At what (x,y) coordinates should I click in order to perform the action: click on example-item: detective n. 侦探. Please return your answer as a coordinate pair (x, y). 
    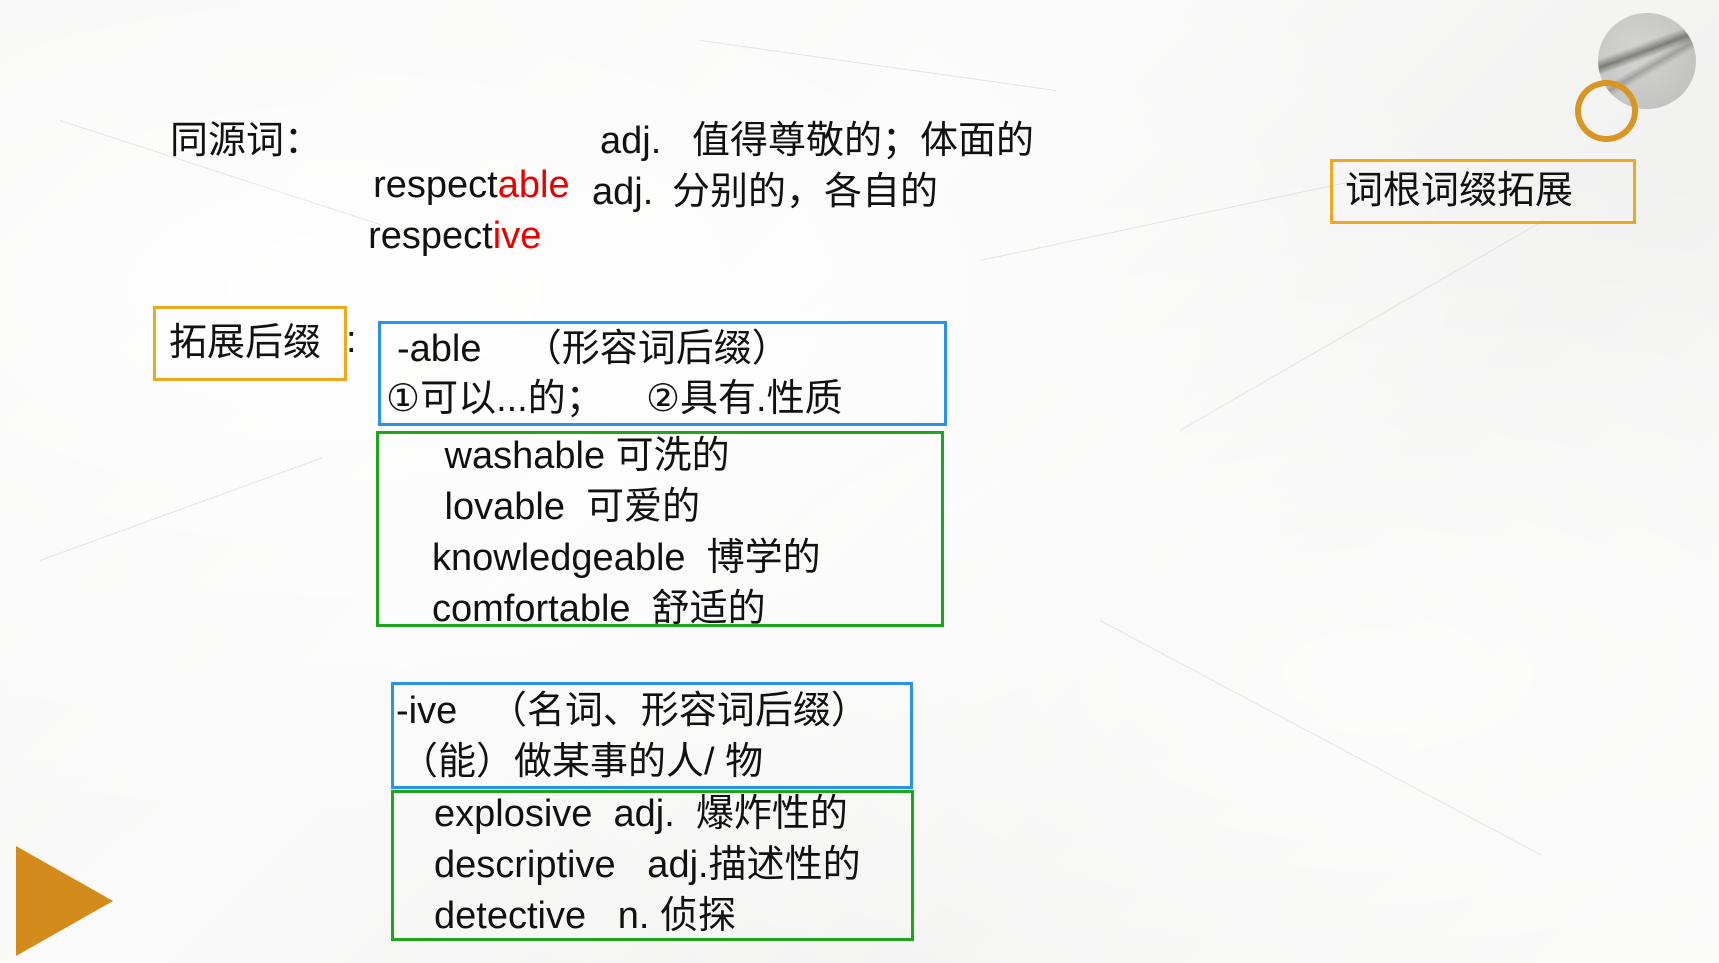
    Looking at the image, I should click on (585, 916).